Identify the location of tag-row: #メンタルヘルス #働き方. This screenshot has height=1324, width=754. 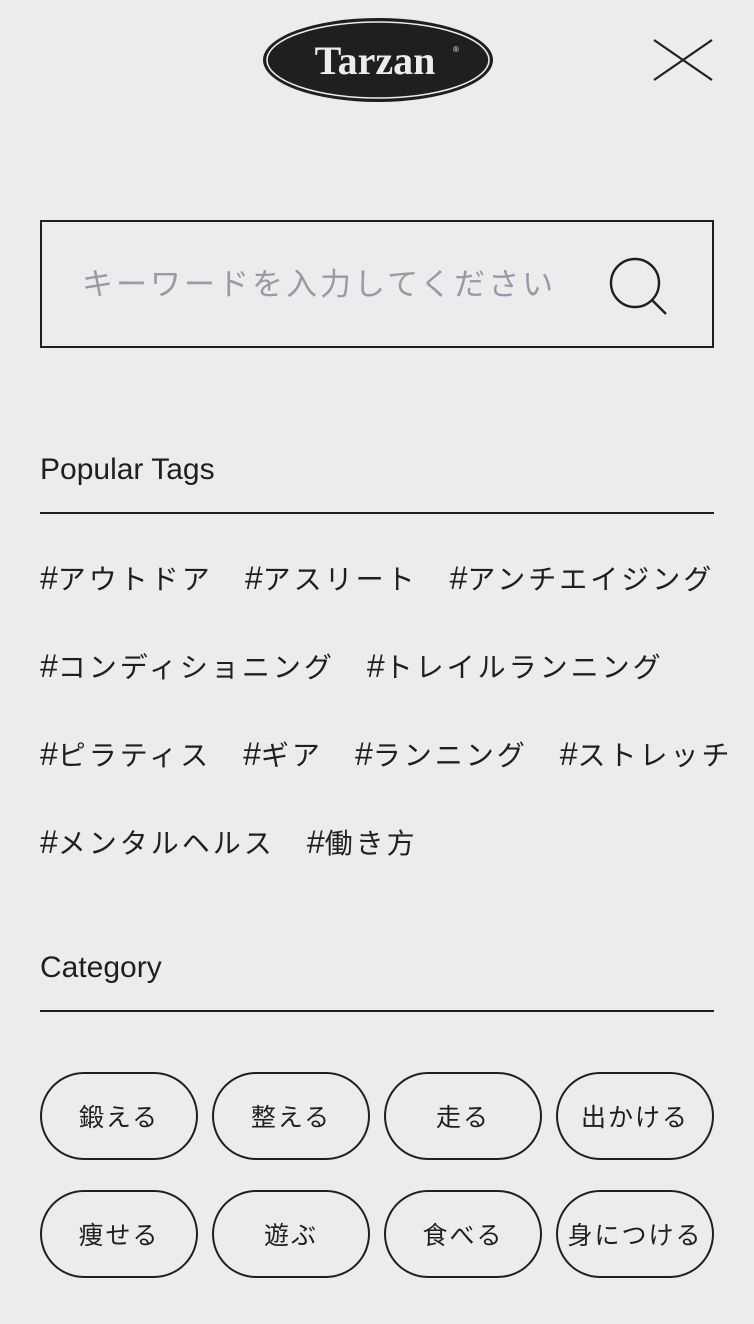
(385, 864).